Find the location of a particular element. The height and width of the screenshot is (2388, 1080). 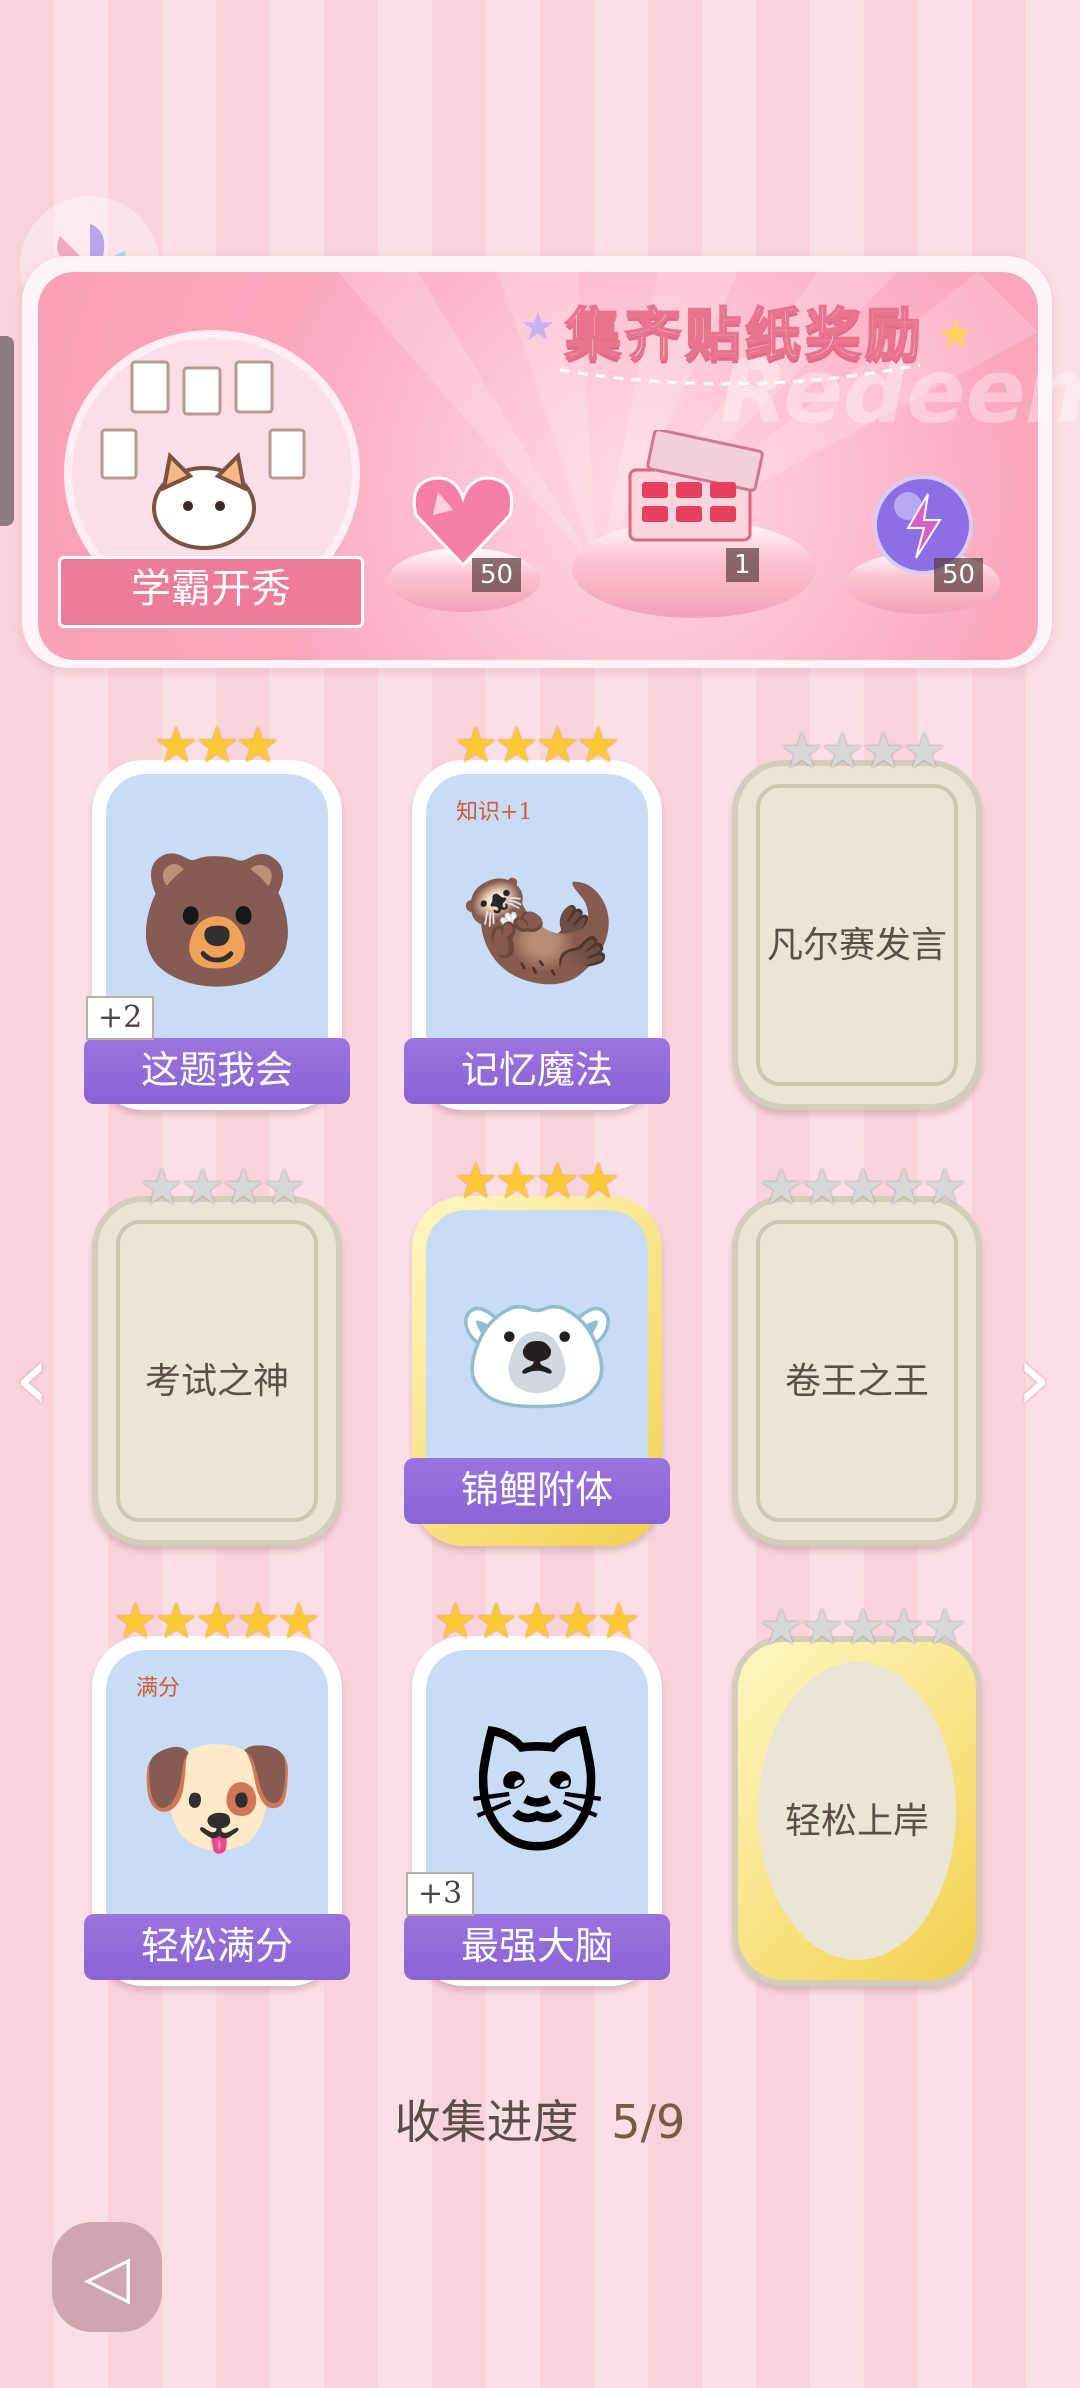

sticker-card-label: 锦鲤附体 is located at coordinates (537, 1491).